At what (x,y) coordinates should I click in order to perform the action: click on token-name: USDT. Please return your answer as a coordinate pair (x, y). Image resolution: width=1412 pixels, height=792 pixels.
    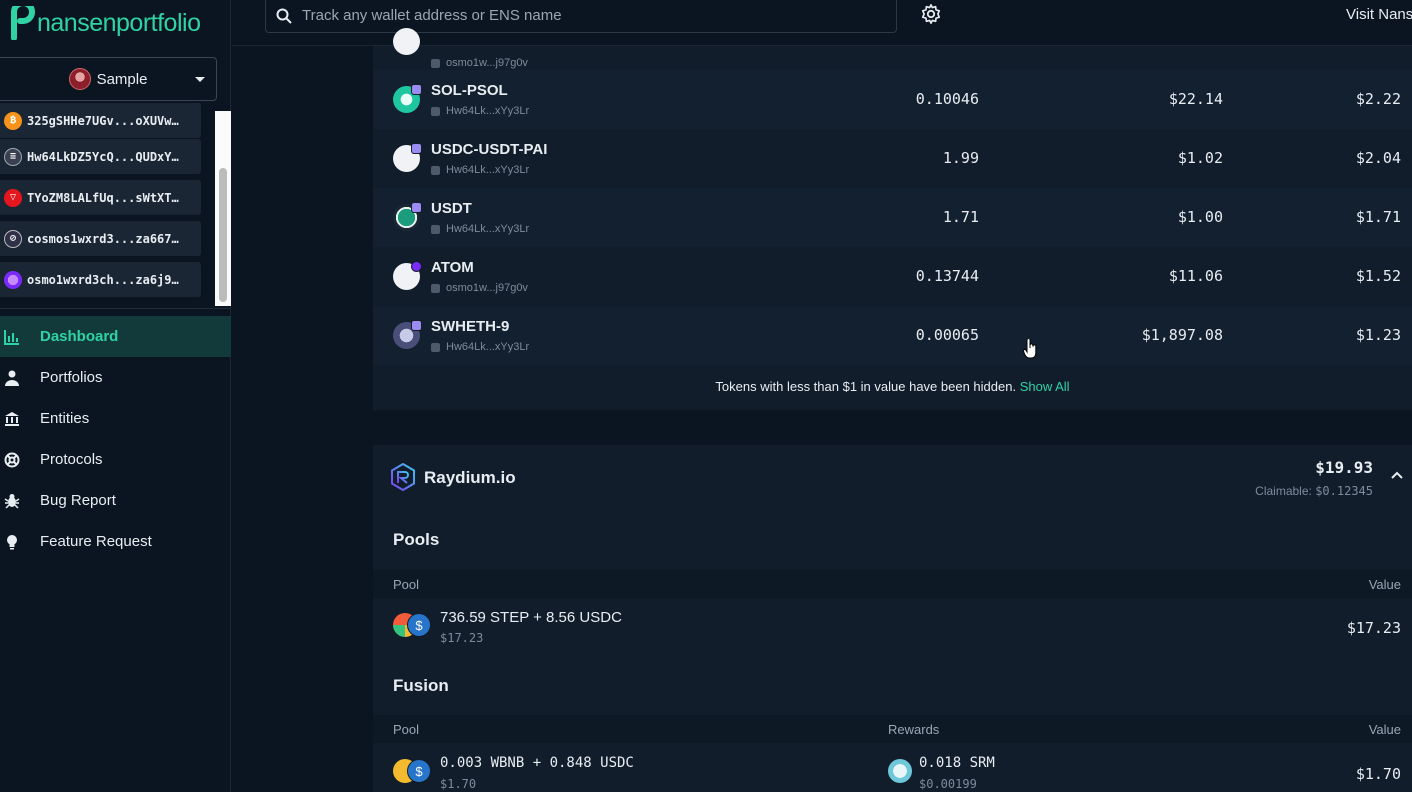
    Looking at the image, I should click on (451, 208).